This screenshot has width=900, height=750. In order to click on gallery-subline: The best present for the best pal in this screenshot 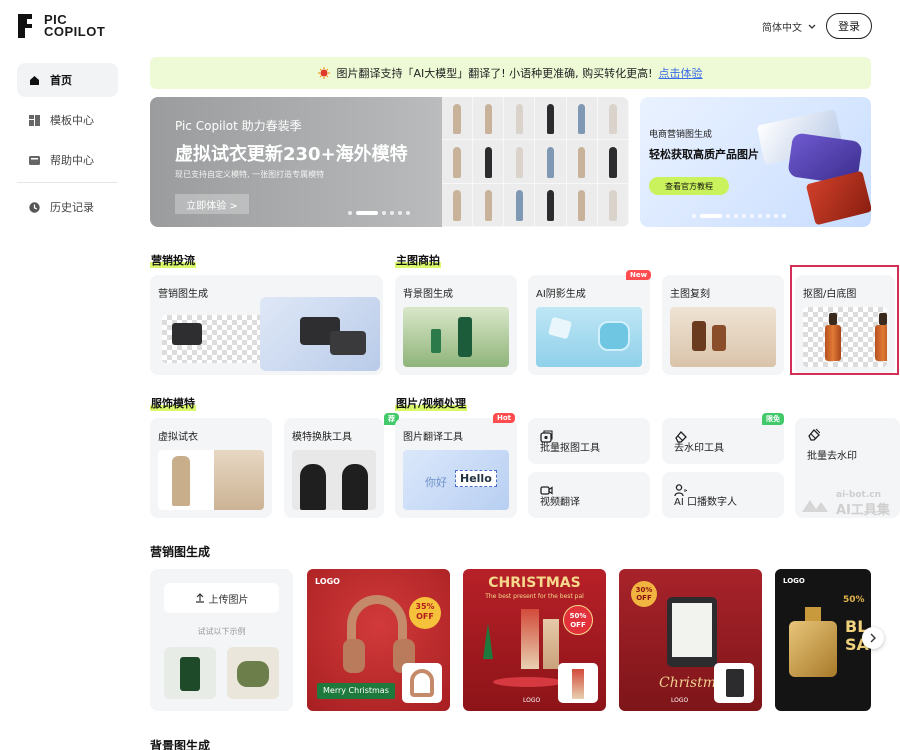, I will do `click(534, 596)`.